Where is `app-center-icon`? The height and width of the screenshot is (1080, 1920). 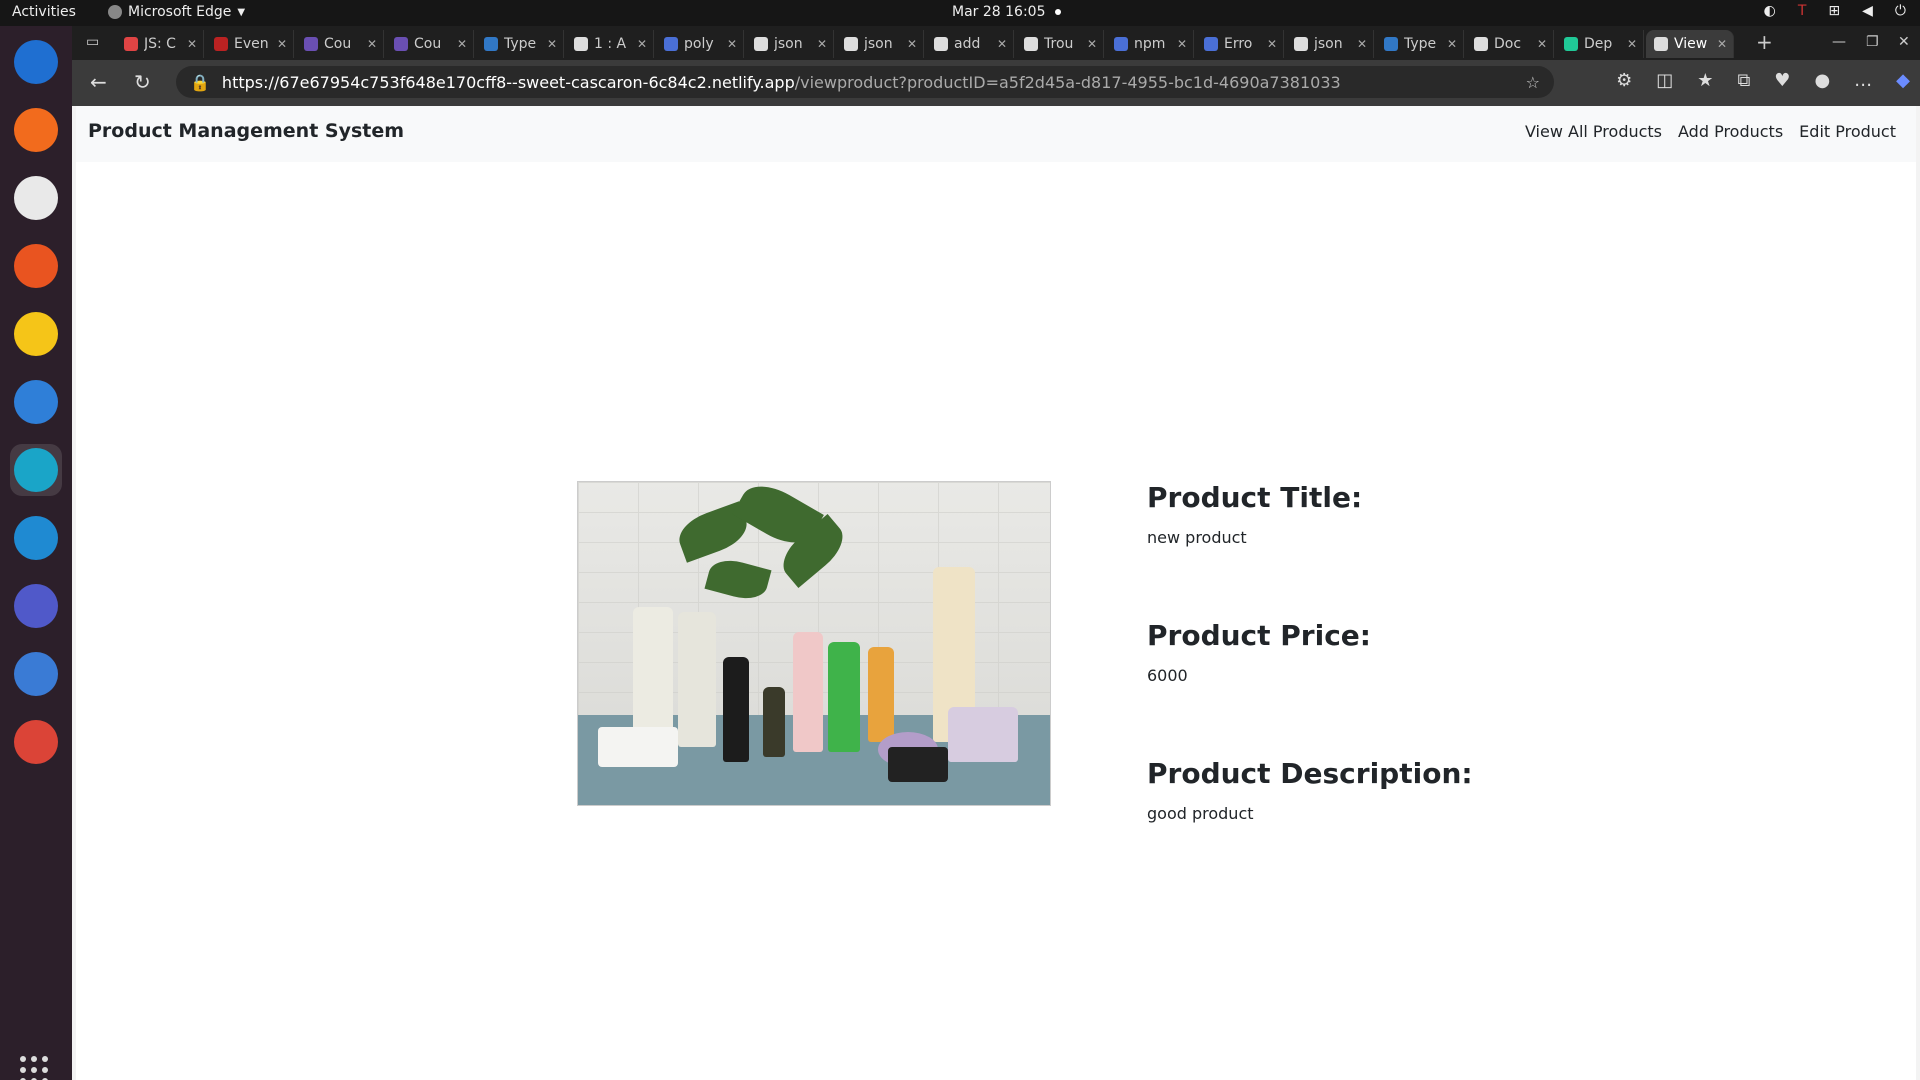 app-center-icon is located at coordinates (36, 266).